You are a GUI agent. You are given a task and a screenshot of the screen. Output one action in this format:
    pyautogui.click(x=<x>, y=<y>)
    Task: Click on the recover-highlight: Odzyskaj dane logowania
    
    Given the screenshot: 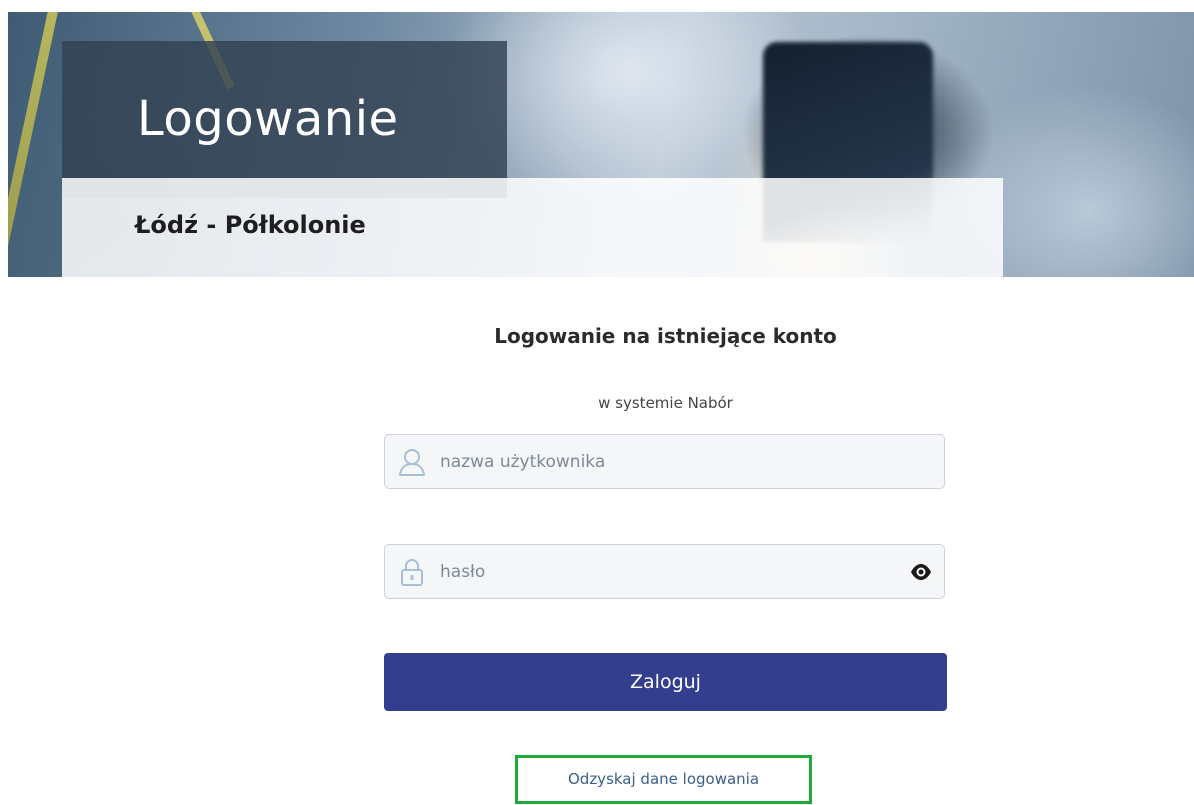 What is the action you would take?
    pyautogui.click(x=663, y=779)
    